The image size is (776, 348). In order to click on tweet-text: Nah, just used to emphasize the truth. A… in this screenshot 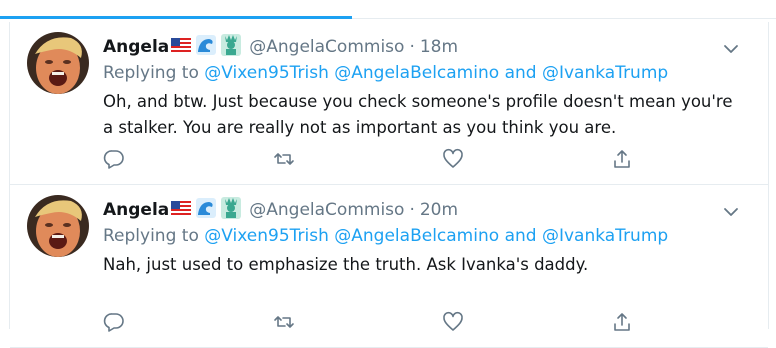, I will do `click(346, 264)`.